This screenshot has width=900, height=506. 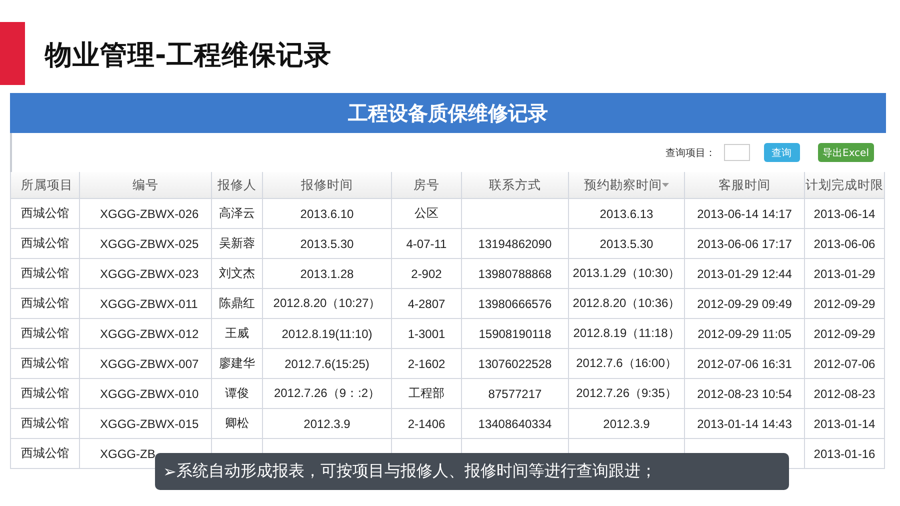 I want to click on table-cell: 2013-01-29, so click(x=845, y=273).